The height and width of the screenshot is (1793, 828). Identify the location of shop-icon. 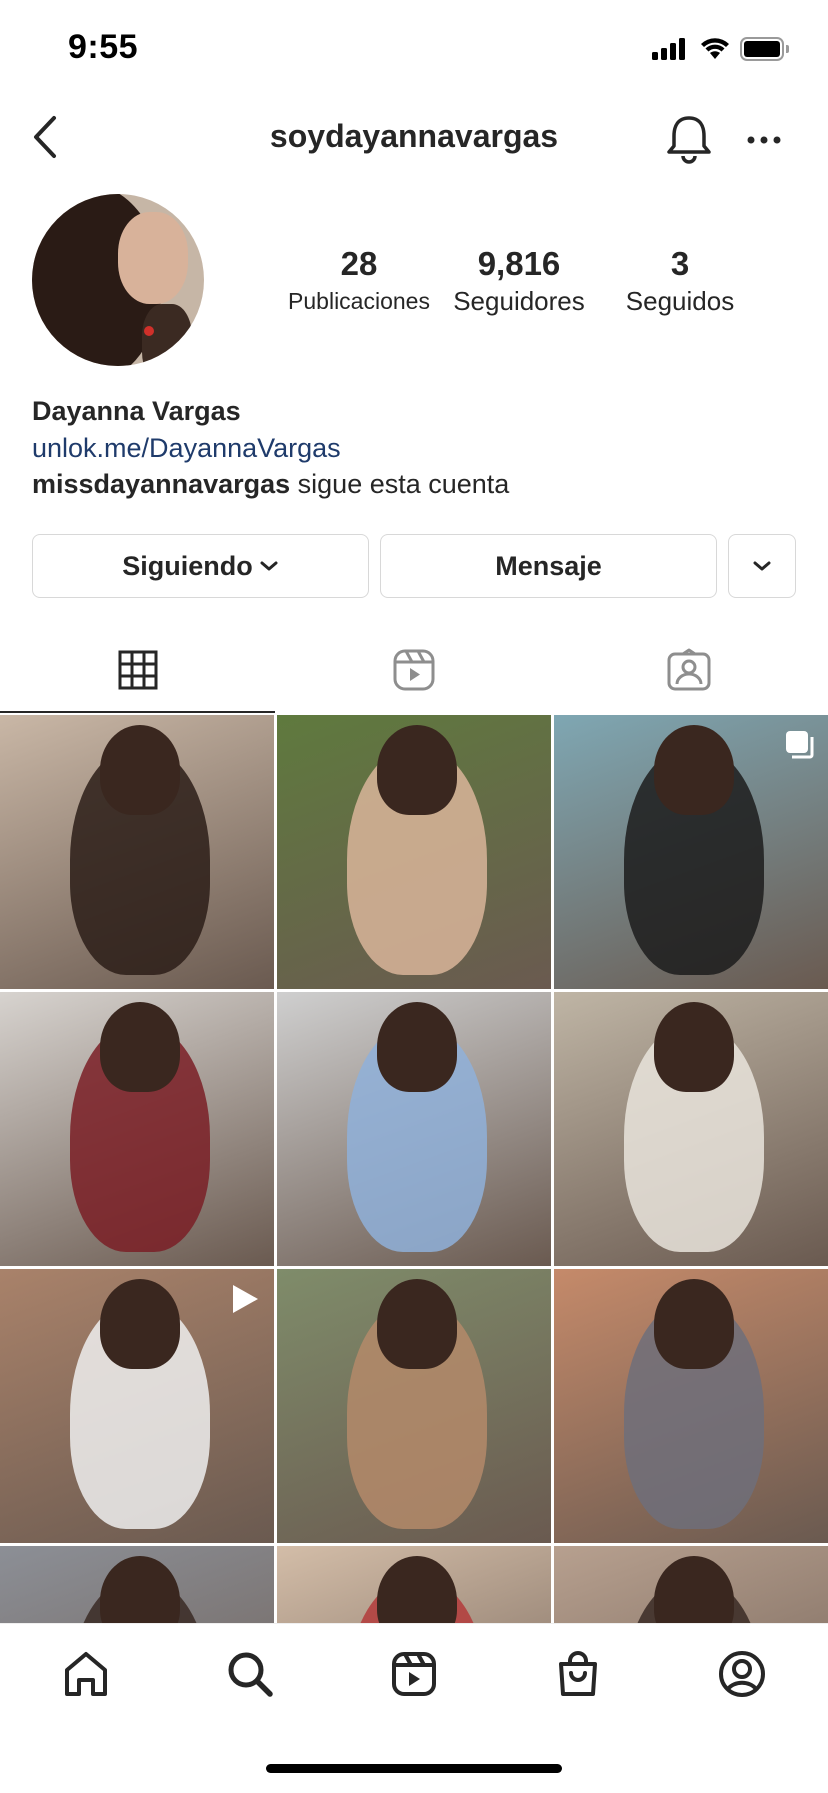
(578, 1674).